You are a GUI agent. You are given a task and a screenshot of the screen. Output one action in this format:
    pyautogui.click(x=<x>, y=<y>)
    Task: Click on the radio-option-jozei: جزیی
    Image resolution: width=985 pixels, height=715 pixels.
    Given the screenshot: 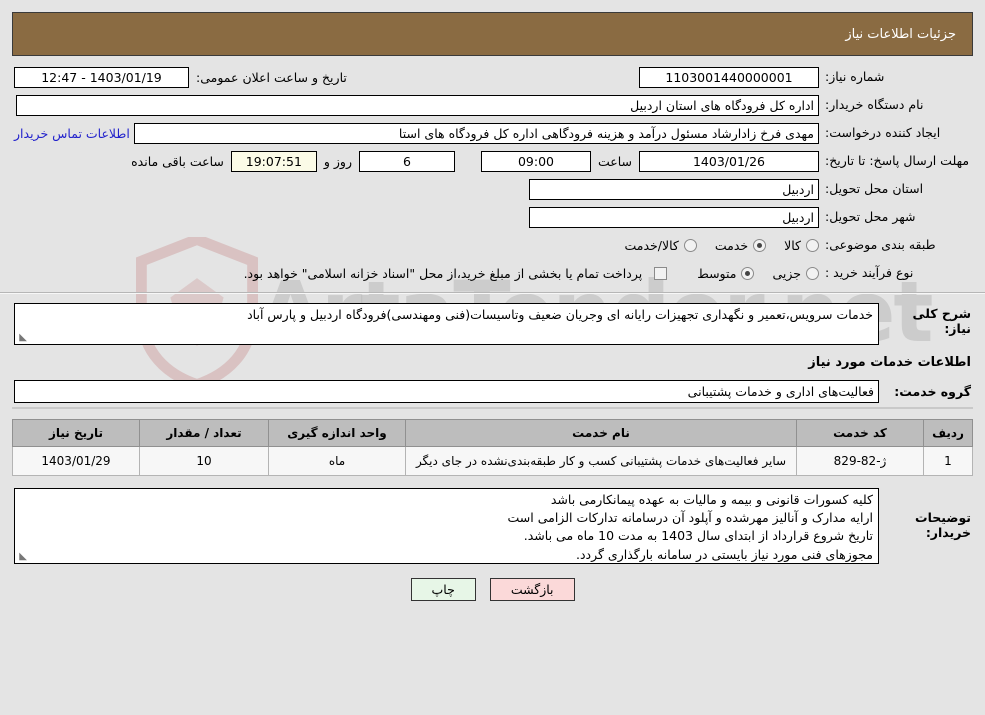 What is the action you would take?
    pyautogui.click(x=795, y=273)
    